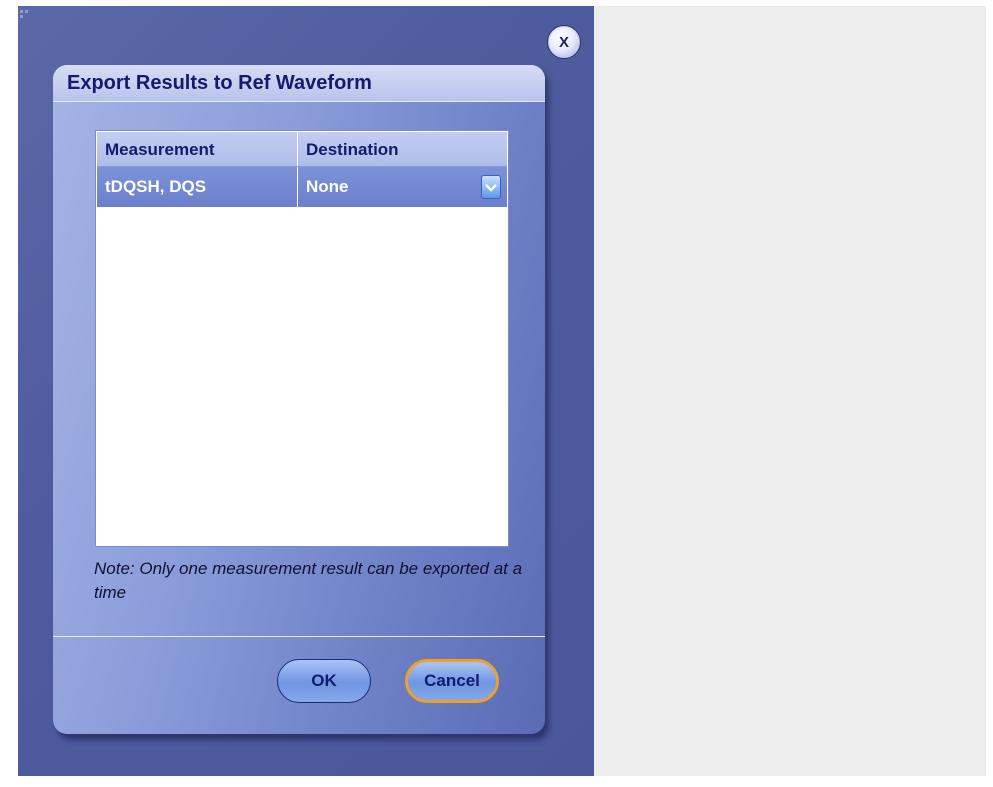 This screenshot has width=993, height=787. What do you see at coordinates (219, 83) in the screenshot?
I see `dialog-title: Export Results to Ref Waveform` at bounding box center [219, 83].